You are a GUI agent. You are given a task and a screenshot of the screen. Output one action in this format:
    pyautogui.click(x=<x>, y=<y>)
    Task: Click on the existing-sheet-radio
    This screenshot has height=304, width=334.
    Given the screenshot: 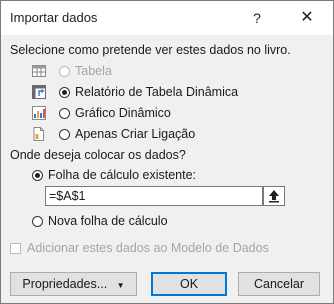 What is the action you would take?
    pyautogui.click(x=37, y=175)
    